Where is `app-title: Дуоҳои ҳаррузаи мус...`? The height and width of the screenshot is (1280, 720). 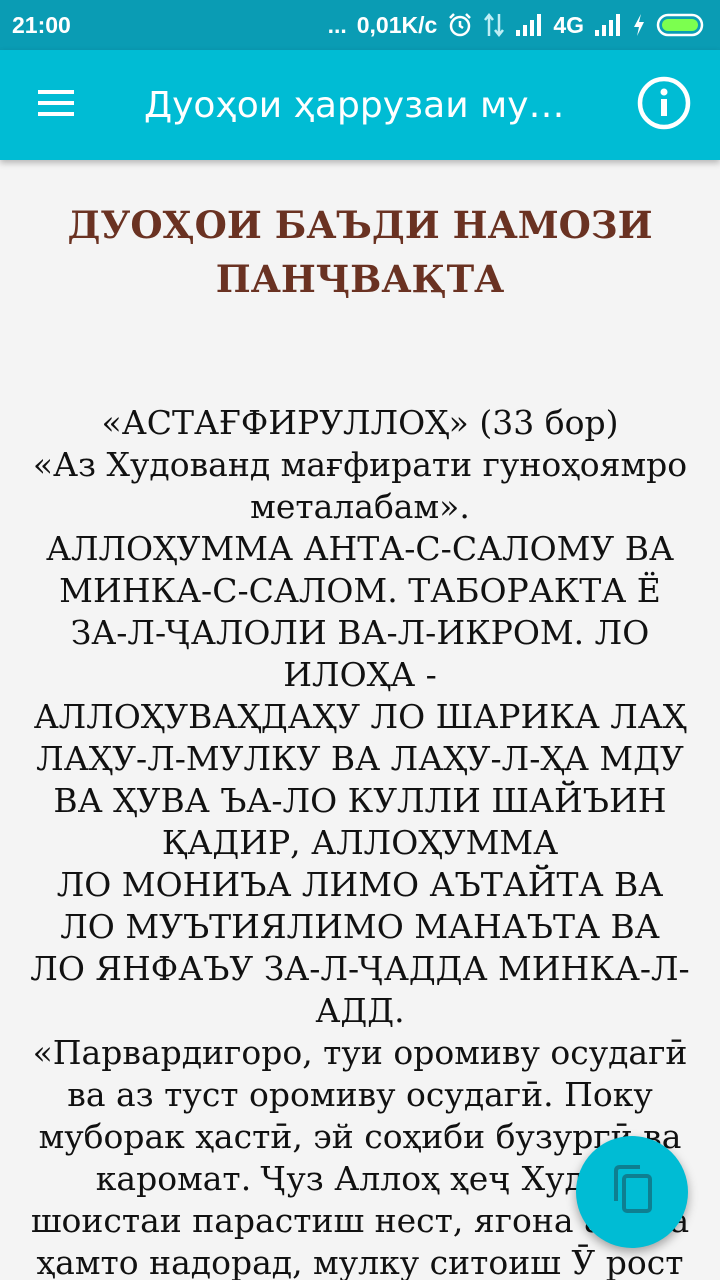 app-title: Дуоҳои ҳаррузаи мус... is located at coordinates (360, 105).